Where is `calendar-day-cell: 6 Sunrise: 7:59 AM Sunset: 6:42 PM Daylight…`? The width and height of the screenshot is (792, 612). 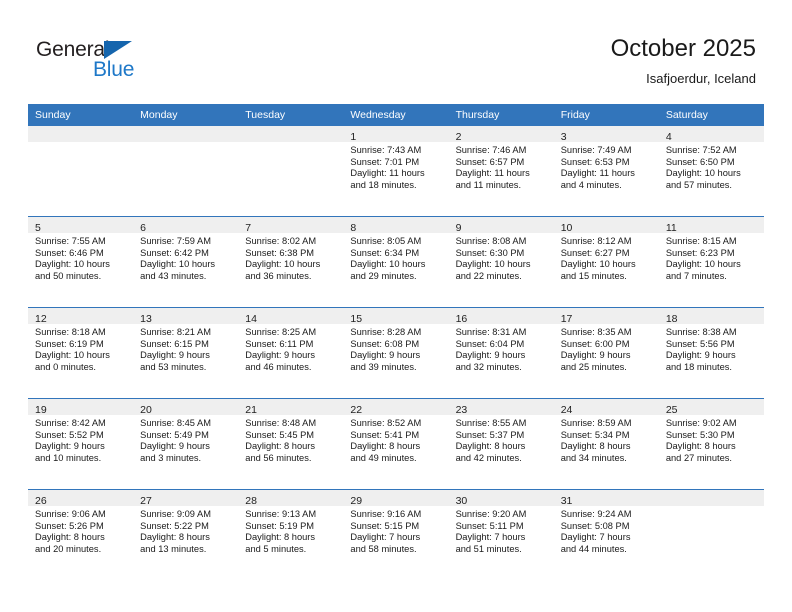
calendar-day-cell: 6 Sunrise: 7:59 AM Sunset: 6:42 PM Daylight… is located at coordinates (186, 262).